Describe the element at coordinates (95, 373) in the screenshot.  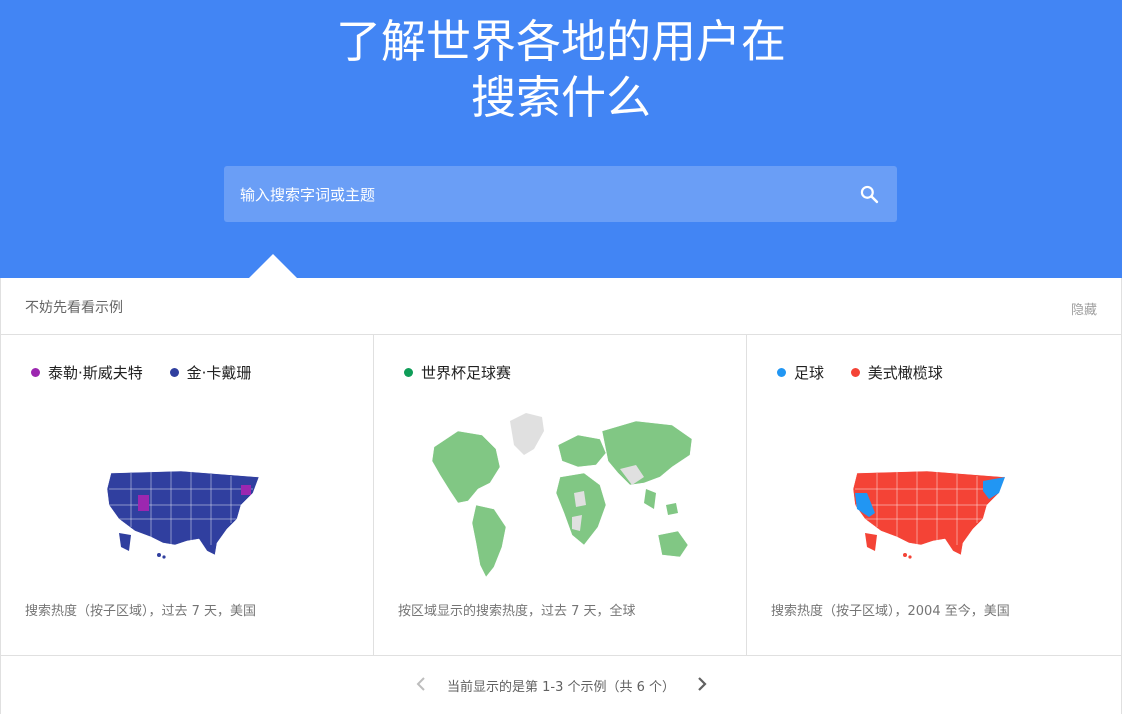
I see `legend-label: 泰勒·斯威夫特` at that location.